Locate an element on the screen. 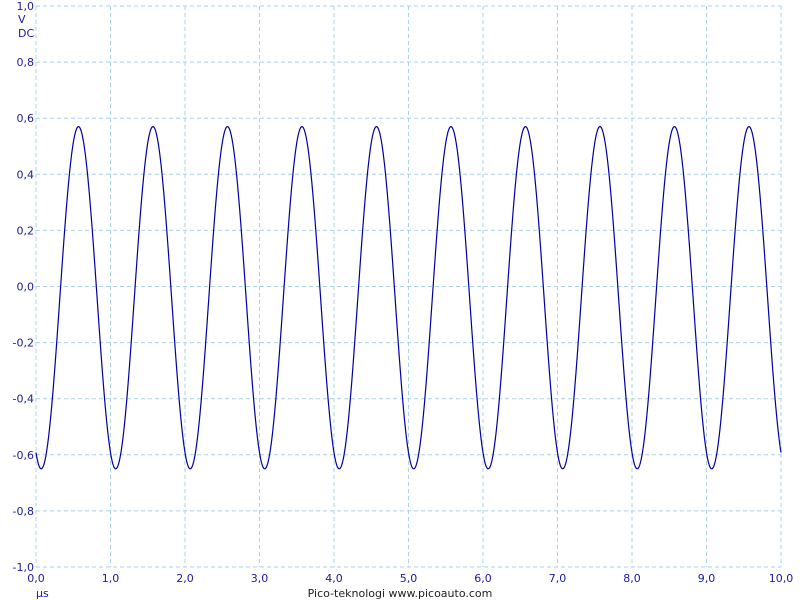 Image resolution: width=800 pixels, height=600 pixels. y-tick-label: 0,4 is located at coordinates (26, 174).